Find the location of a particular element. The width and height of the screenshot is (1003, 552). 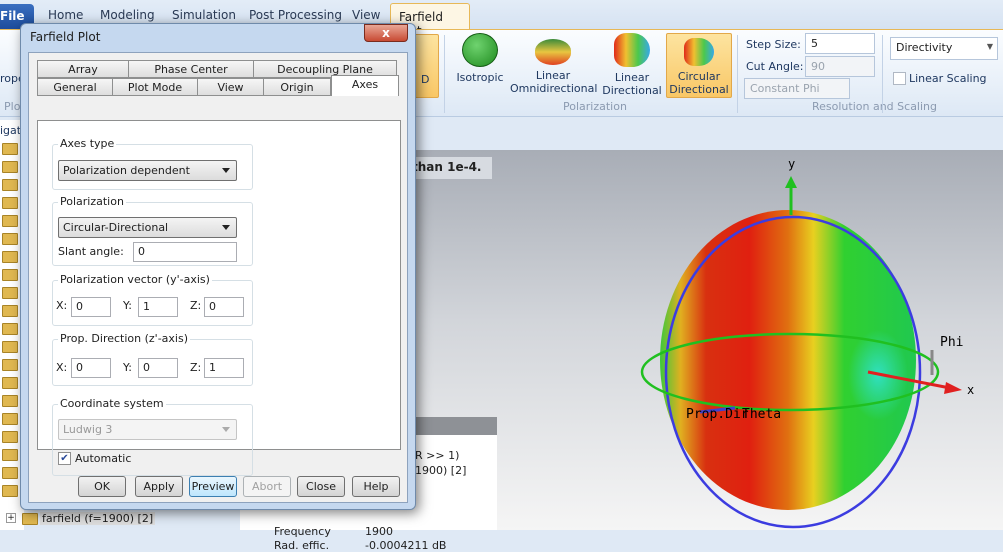

preview-button: Preview is located at coordinates (213, 486).